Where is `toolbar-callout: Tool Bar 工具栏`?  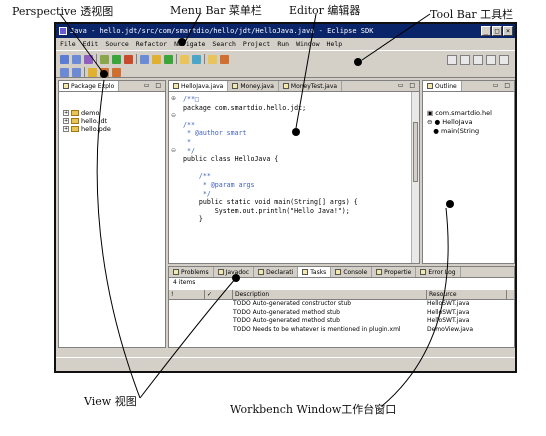
toolbar-callout: Tool Bar 工具栏 is located at coordinates (472, 14).